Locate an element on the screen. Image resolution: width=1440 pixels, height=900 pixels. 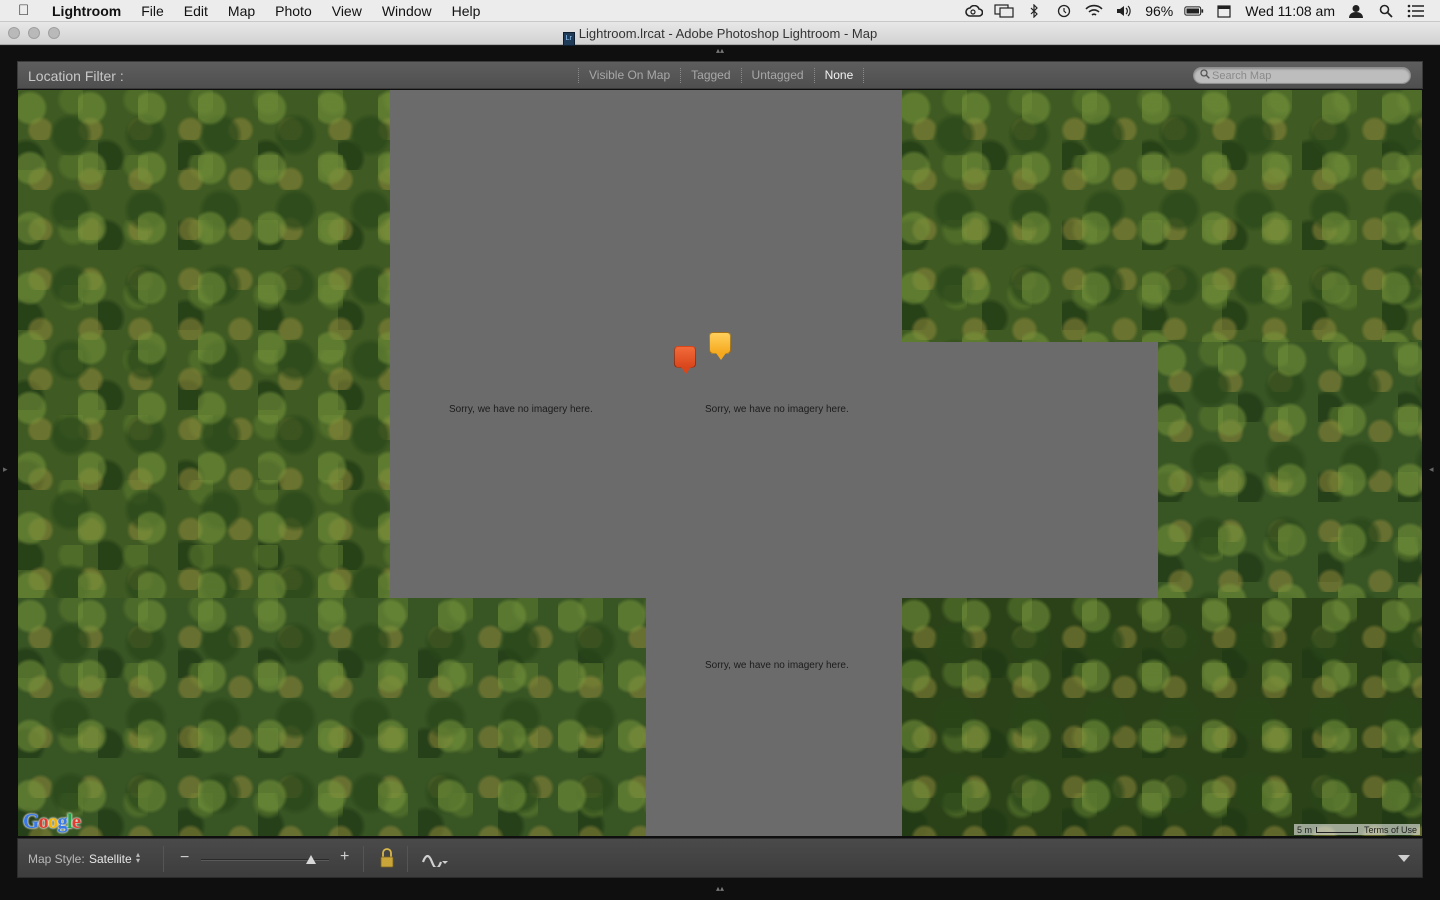
filter-visible-on-map: Visible On Map is located at coordinates (629, 75).